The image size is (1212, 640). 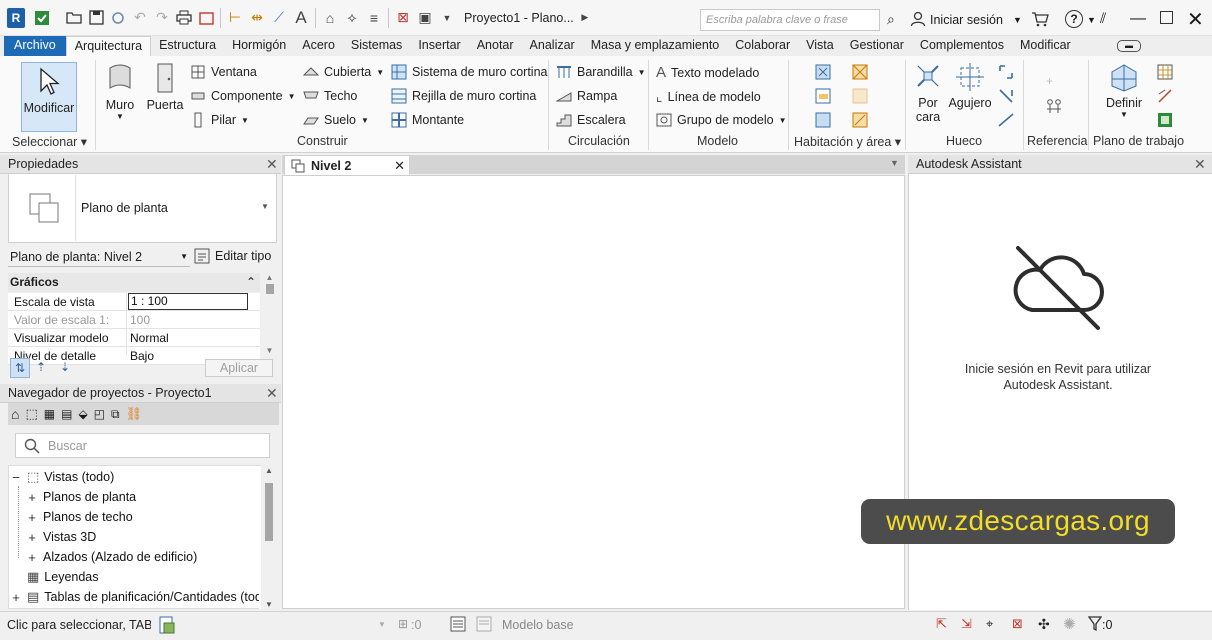 What do you see at coordinates (447, 18) in the screenshot?
I see `qa-dropdown-icon: ▼` at bounding box center [447, 18].